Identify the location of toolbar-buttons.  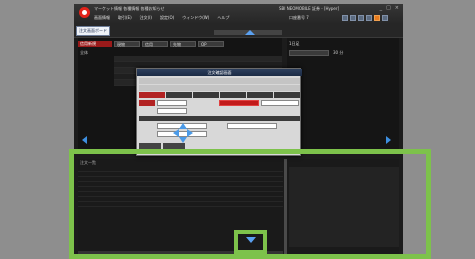
(365, 18).